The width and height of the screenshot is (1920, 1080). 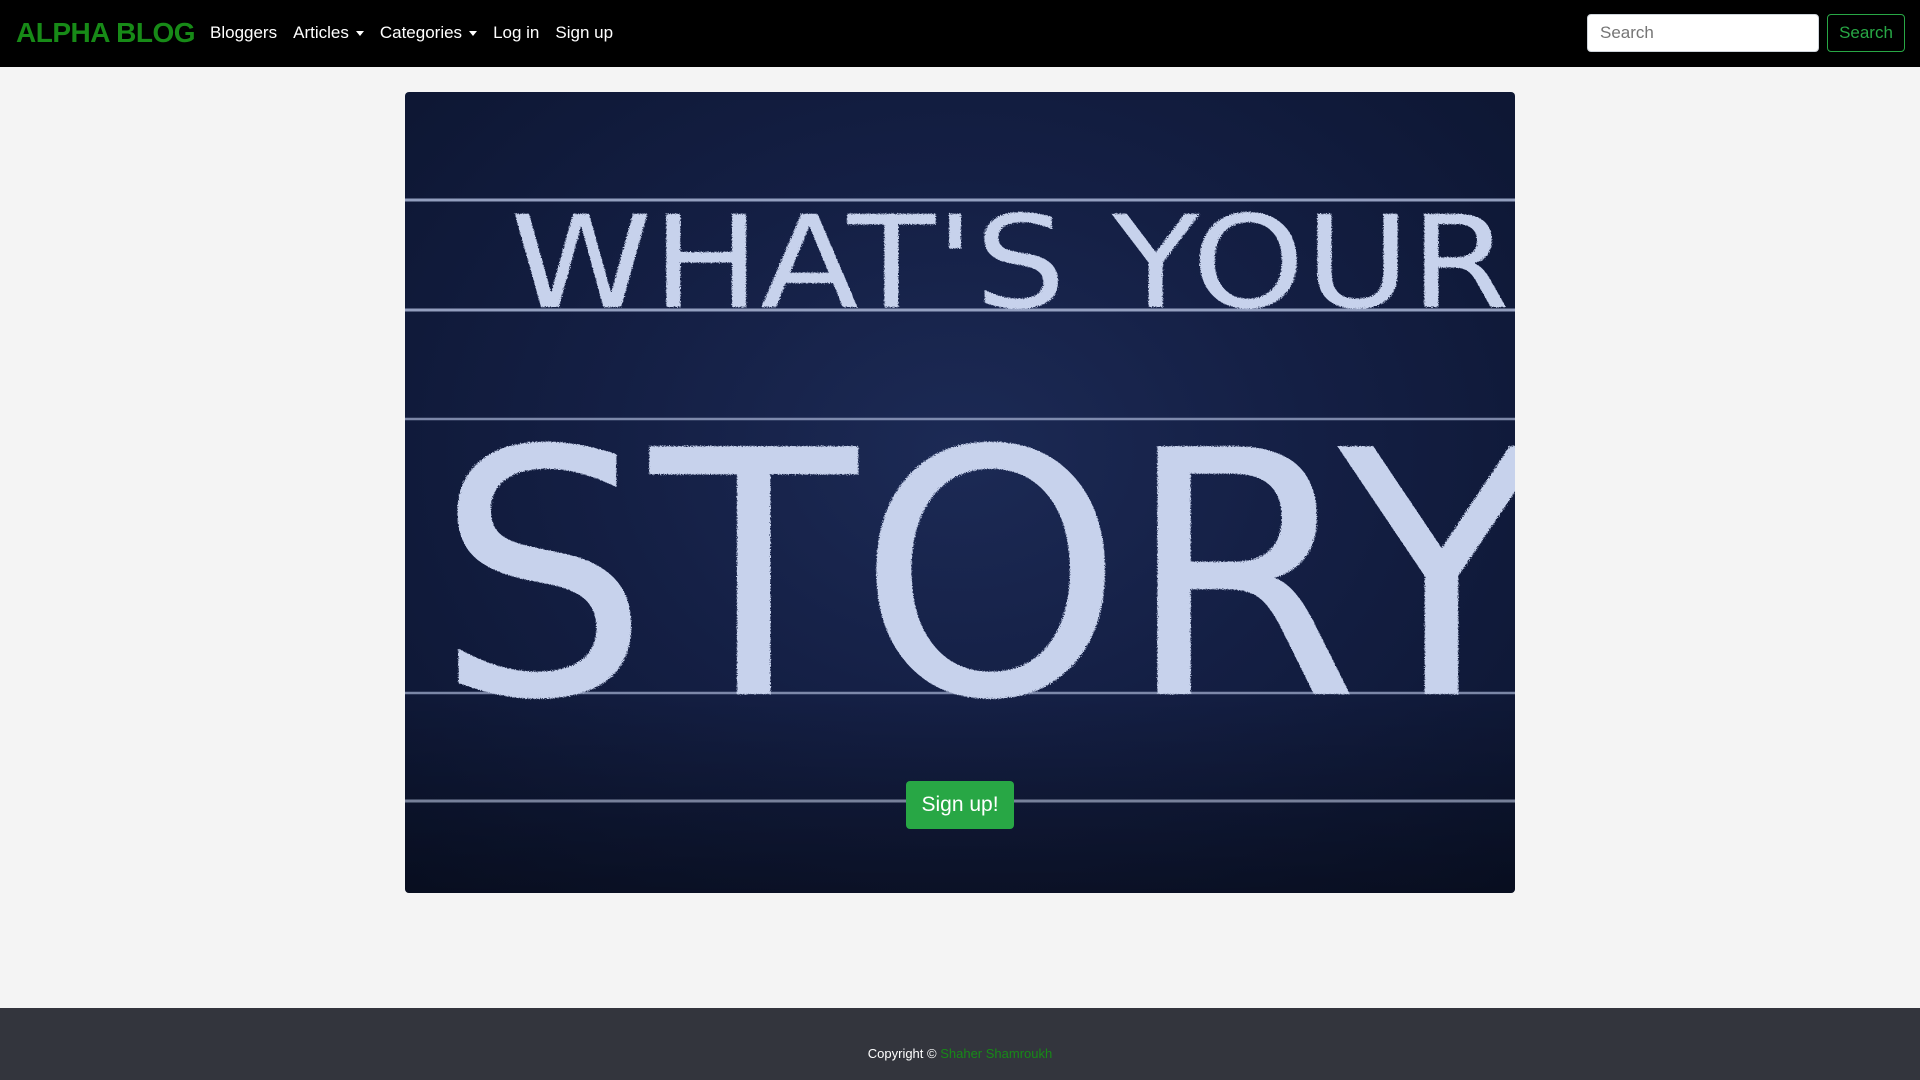 I want to click on copyright-label: Copyright ©, so click(x=902, y=1053).